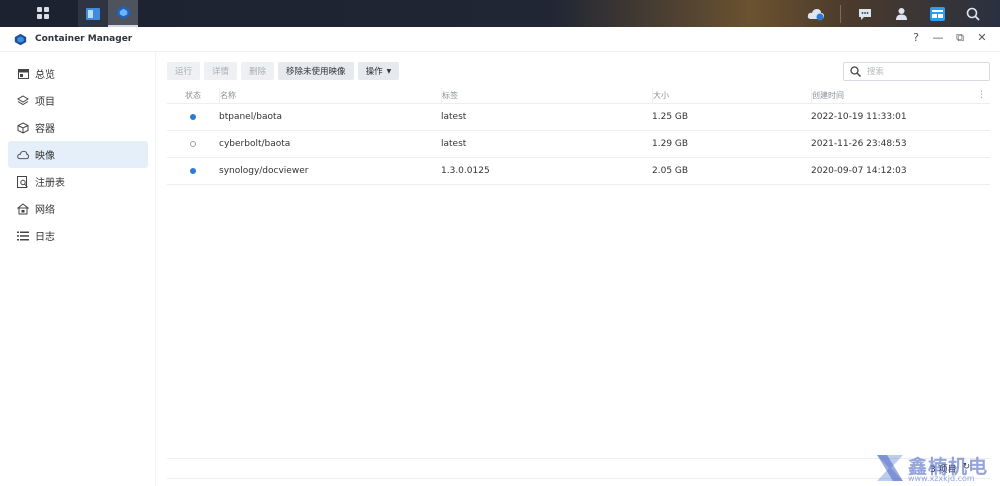 The width and height of the screenshot is (1000, 486). I want to click on cloud-sync-button, so click(816, 13).